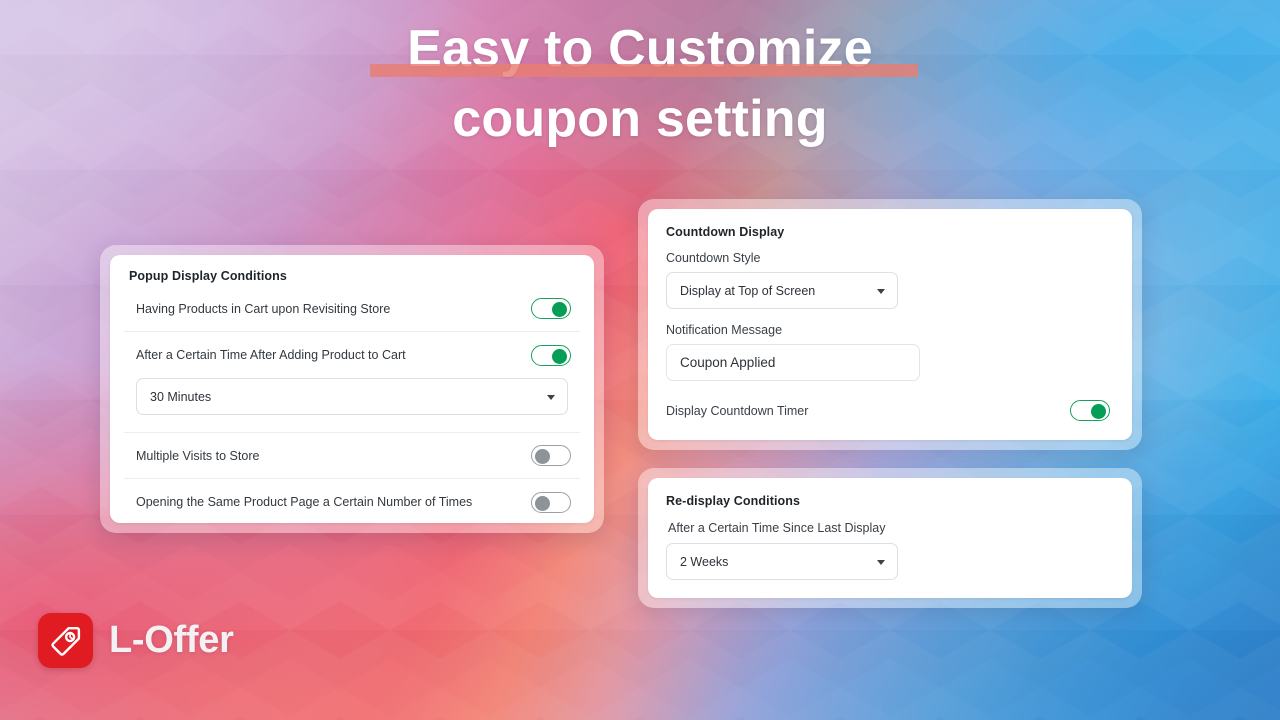 This screenshot has height=720, width=1280. I want to click on brand-lockup: L-Offer, so click(136, 640).